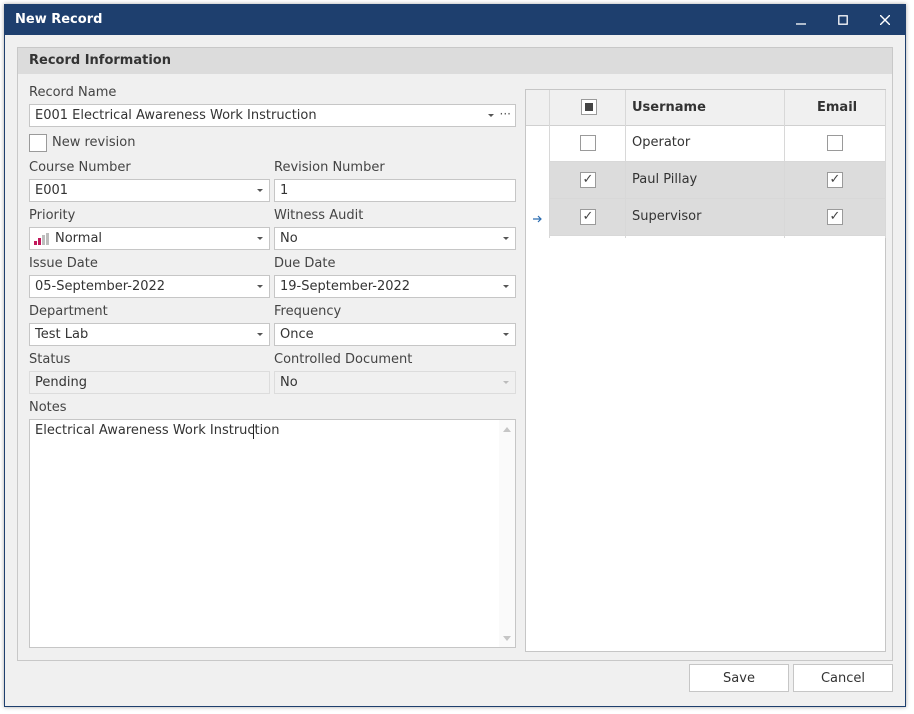 The image size is (914, 714). I want to click on notes-value: Electrical Awareness Work Instruction, so click(157, 430).